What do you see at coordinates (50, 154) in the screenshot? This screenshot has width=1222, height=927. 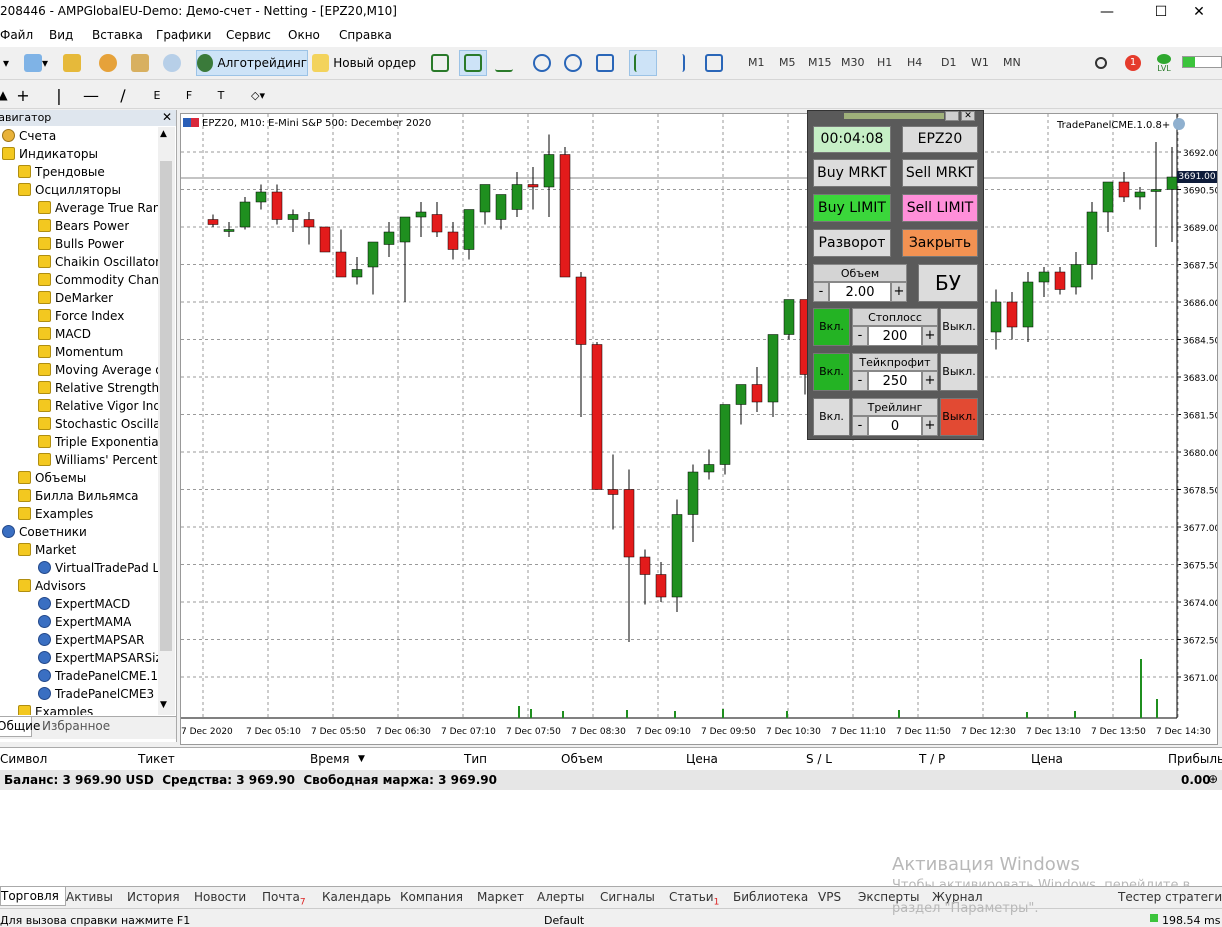 I see `navigator-item: Индикаторы` at bounding box center [50, 154].